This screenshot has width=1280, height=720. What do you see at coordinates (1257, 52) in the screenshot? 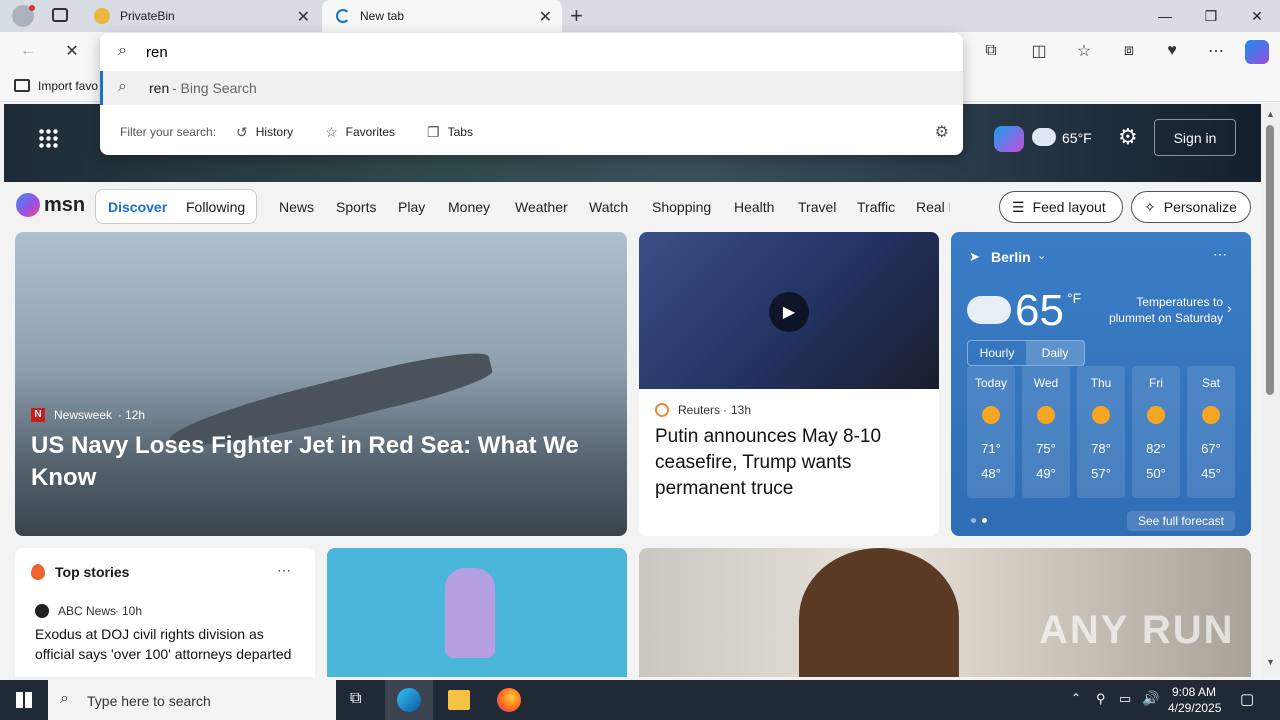
I see `copilot-icon` at bounding box center [1257, 52].